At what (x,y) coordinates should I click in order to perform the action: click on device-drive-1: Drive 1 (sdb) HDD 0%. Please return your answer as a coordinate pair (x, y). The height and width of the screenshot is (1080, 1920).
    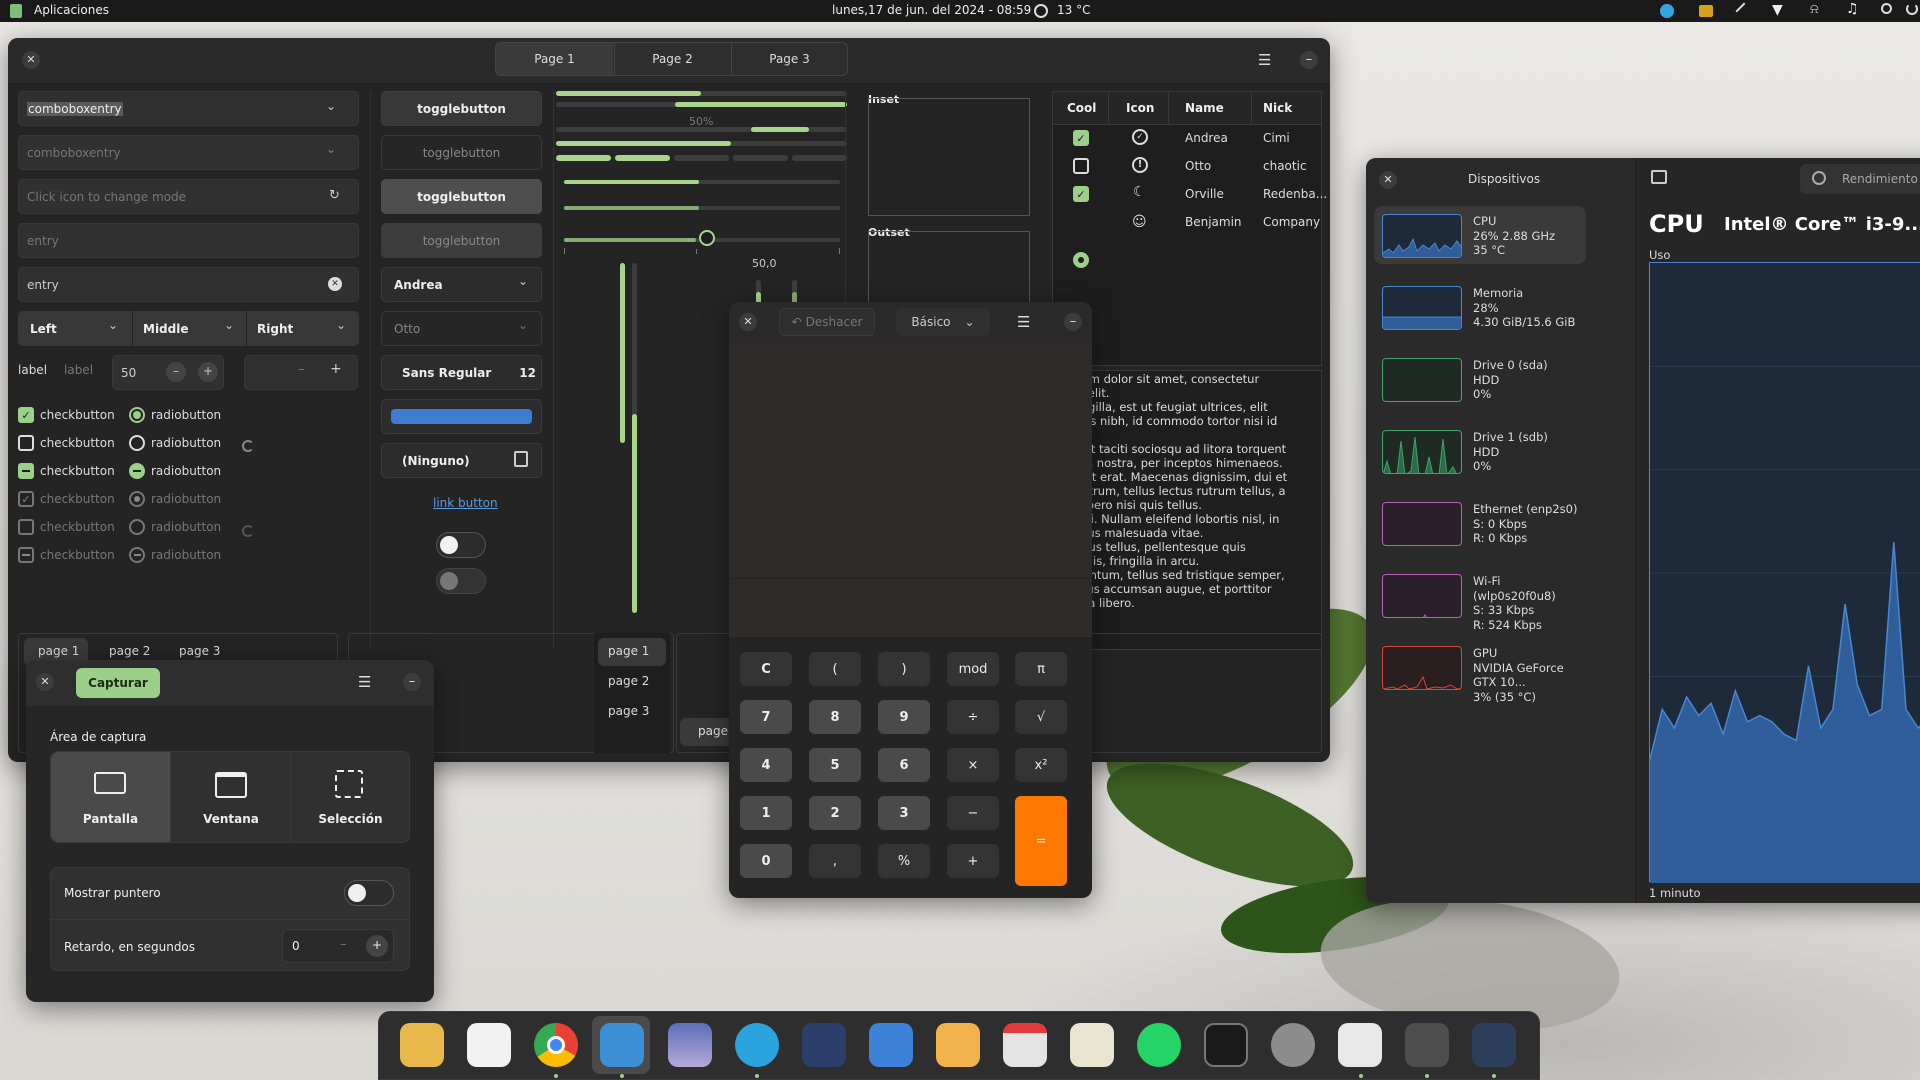
    Looking at the image, I should click on (1480, 451).